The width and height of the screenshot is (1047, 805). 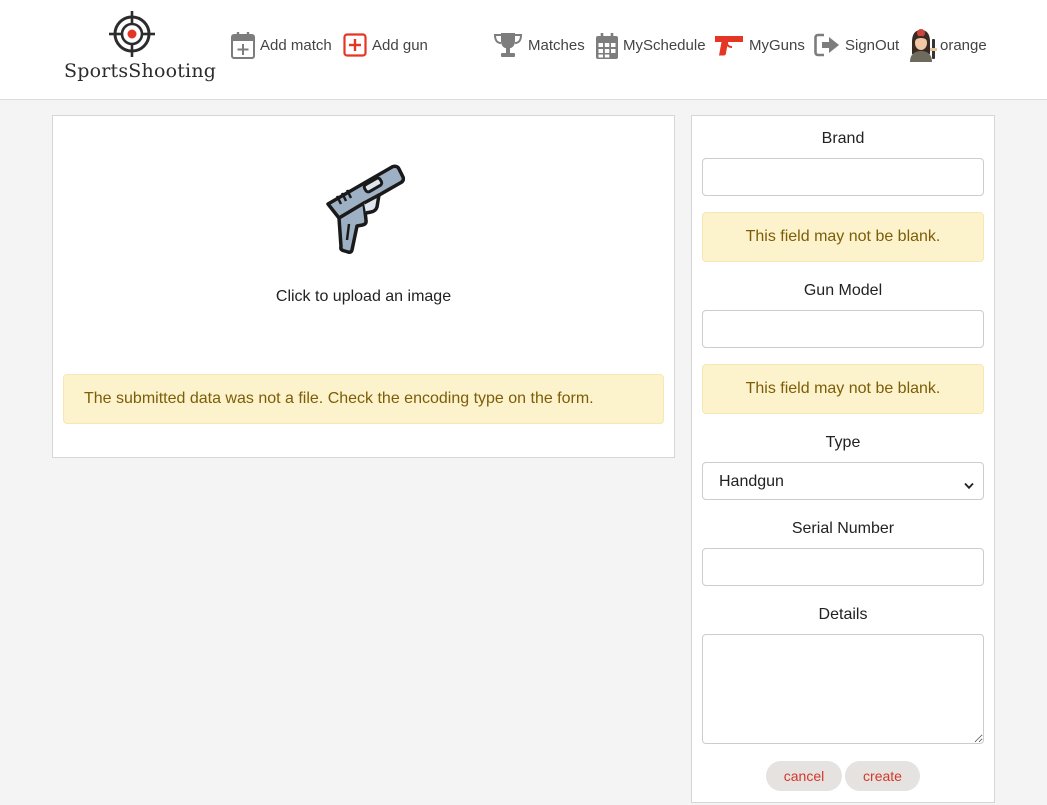 I want to click on nav-add-gun-label: Add gun, so click(x=400, y=45).